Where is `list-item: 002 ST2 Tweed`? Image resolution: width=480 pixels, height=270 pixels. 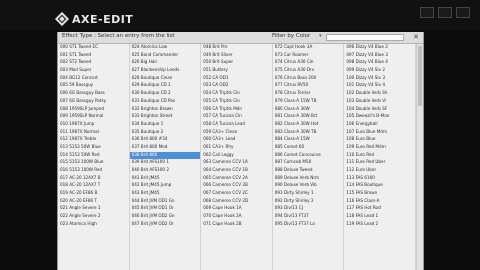 list-item: 002 ST2 Tweed is located at coordinates (93, 63).